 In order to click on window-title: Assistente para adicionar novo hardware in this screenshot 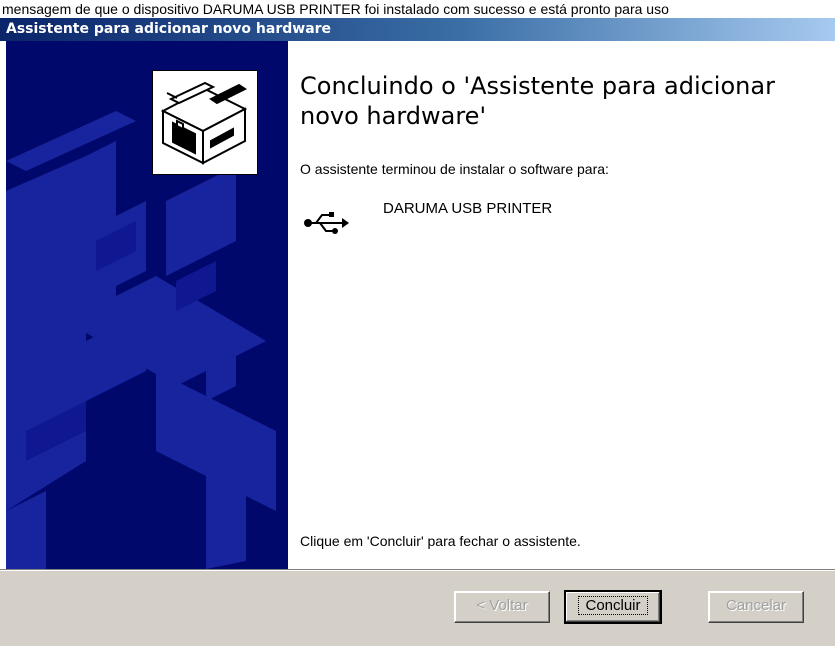, I will do `click(169, 29)`.